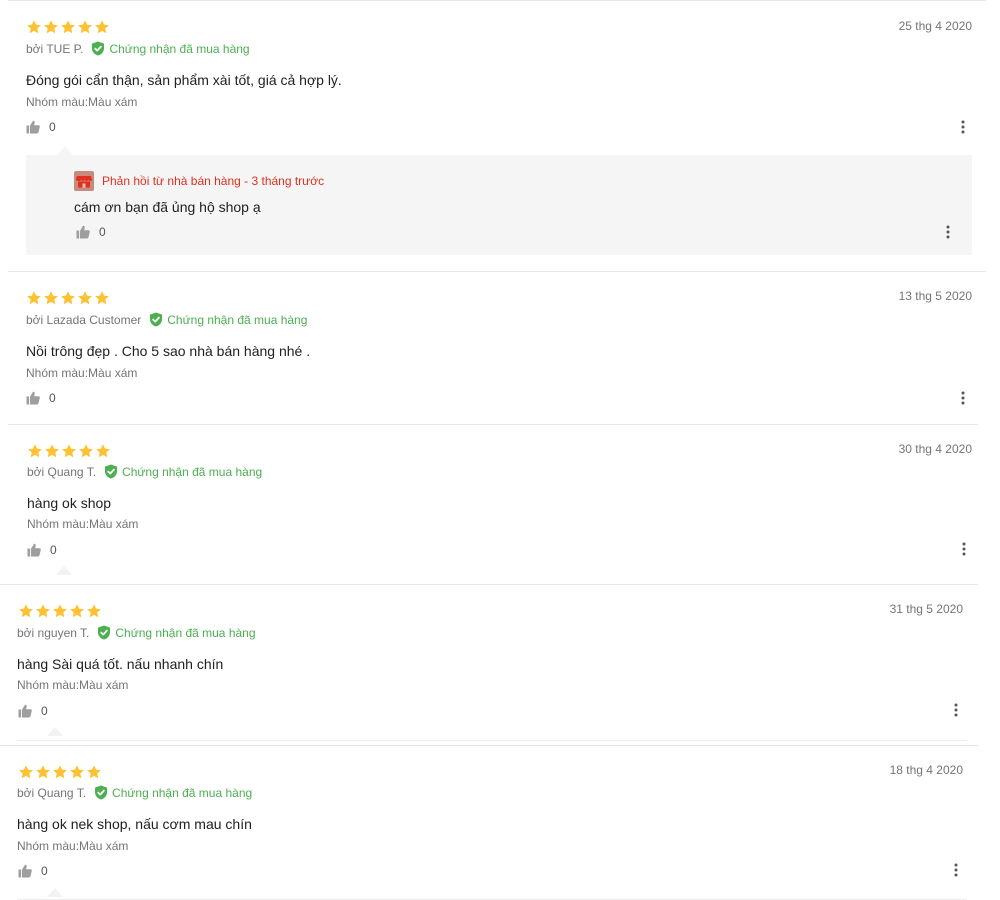  Describe the element at coordinates (120, 664) in the screenshot. I see `review-content: hàng Sài quá tốt. nấu nhanh chín` at that location.